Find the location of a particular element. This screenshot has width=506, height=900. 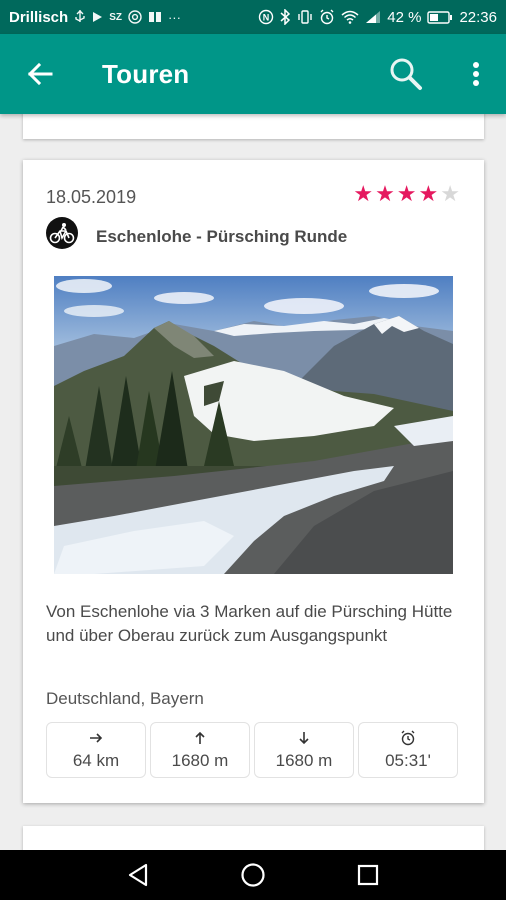

nfc-icon: N is located at coordinates (266, 17).